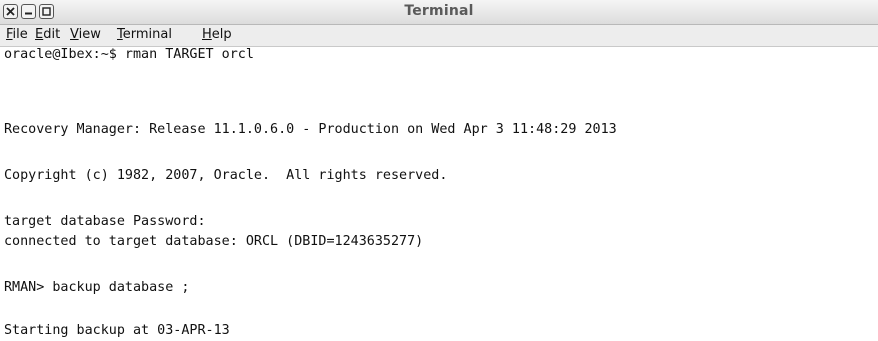  What do you see at coordinates (439, 36) in the screenshot?
I see `menu-bar: File Edit View Terminal Help` at bounding box center [439, 36].